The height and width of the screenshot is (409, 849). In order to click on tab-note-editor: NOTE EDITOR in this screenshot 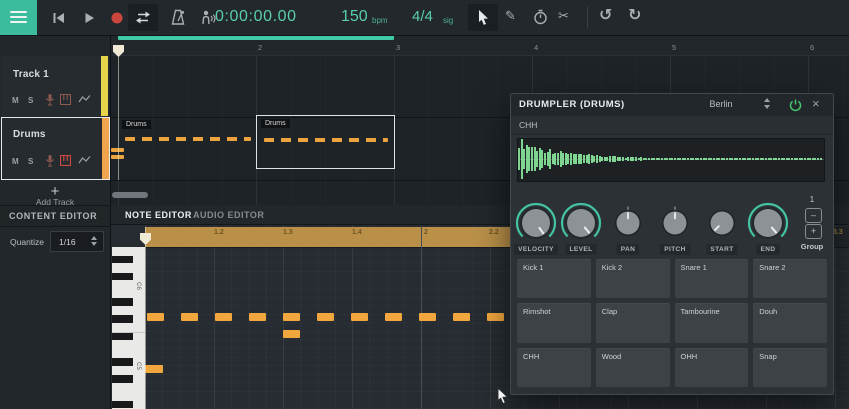, I will do `click(158, 215)`.